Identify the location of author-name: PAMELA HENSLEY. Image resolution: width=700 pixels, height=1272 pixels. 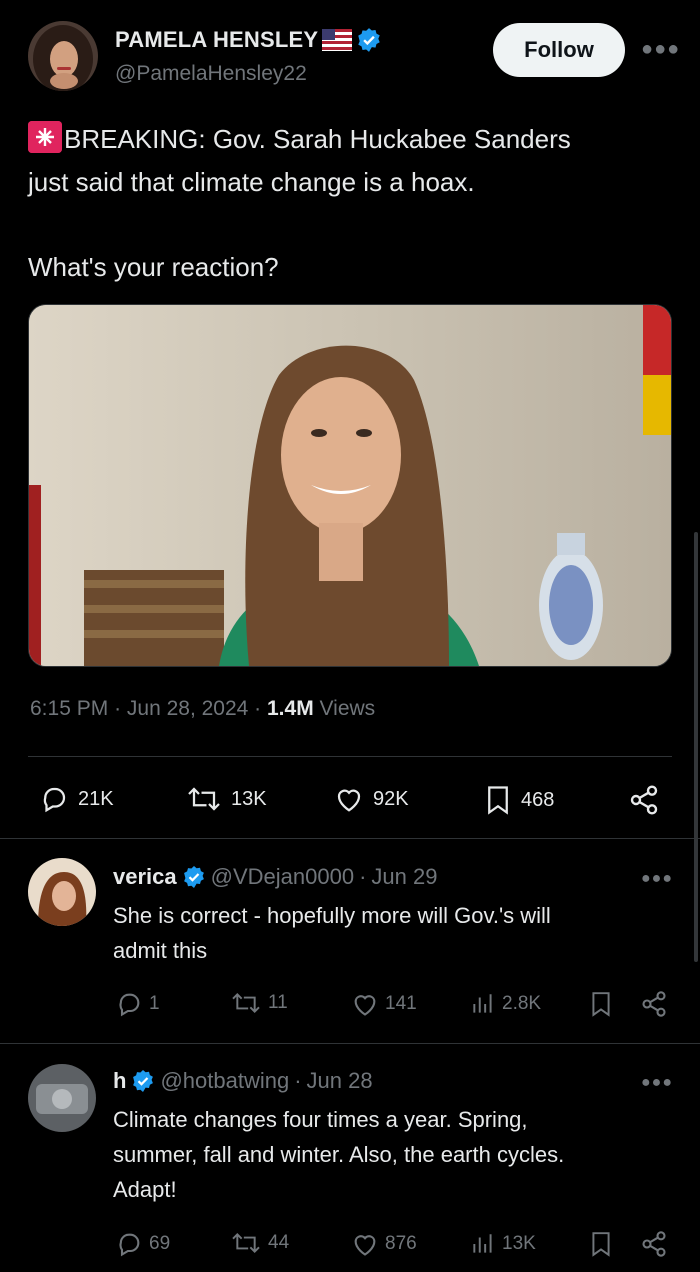
(216, 40).